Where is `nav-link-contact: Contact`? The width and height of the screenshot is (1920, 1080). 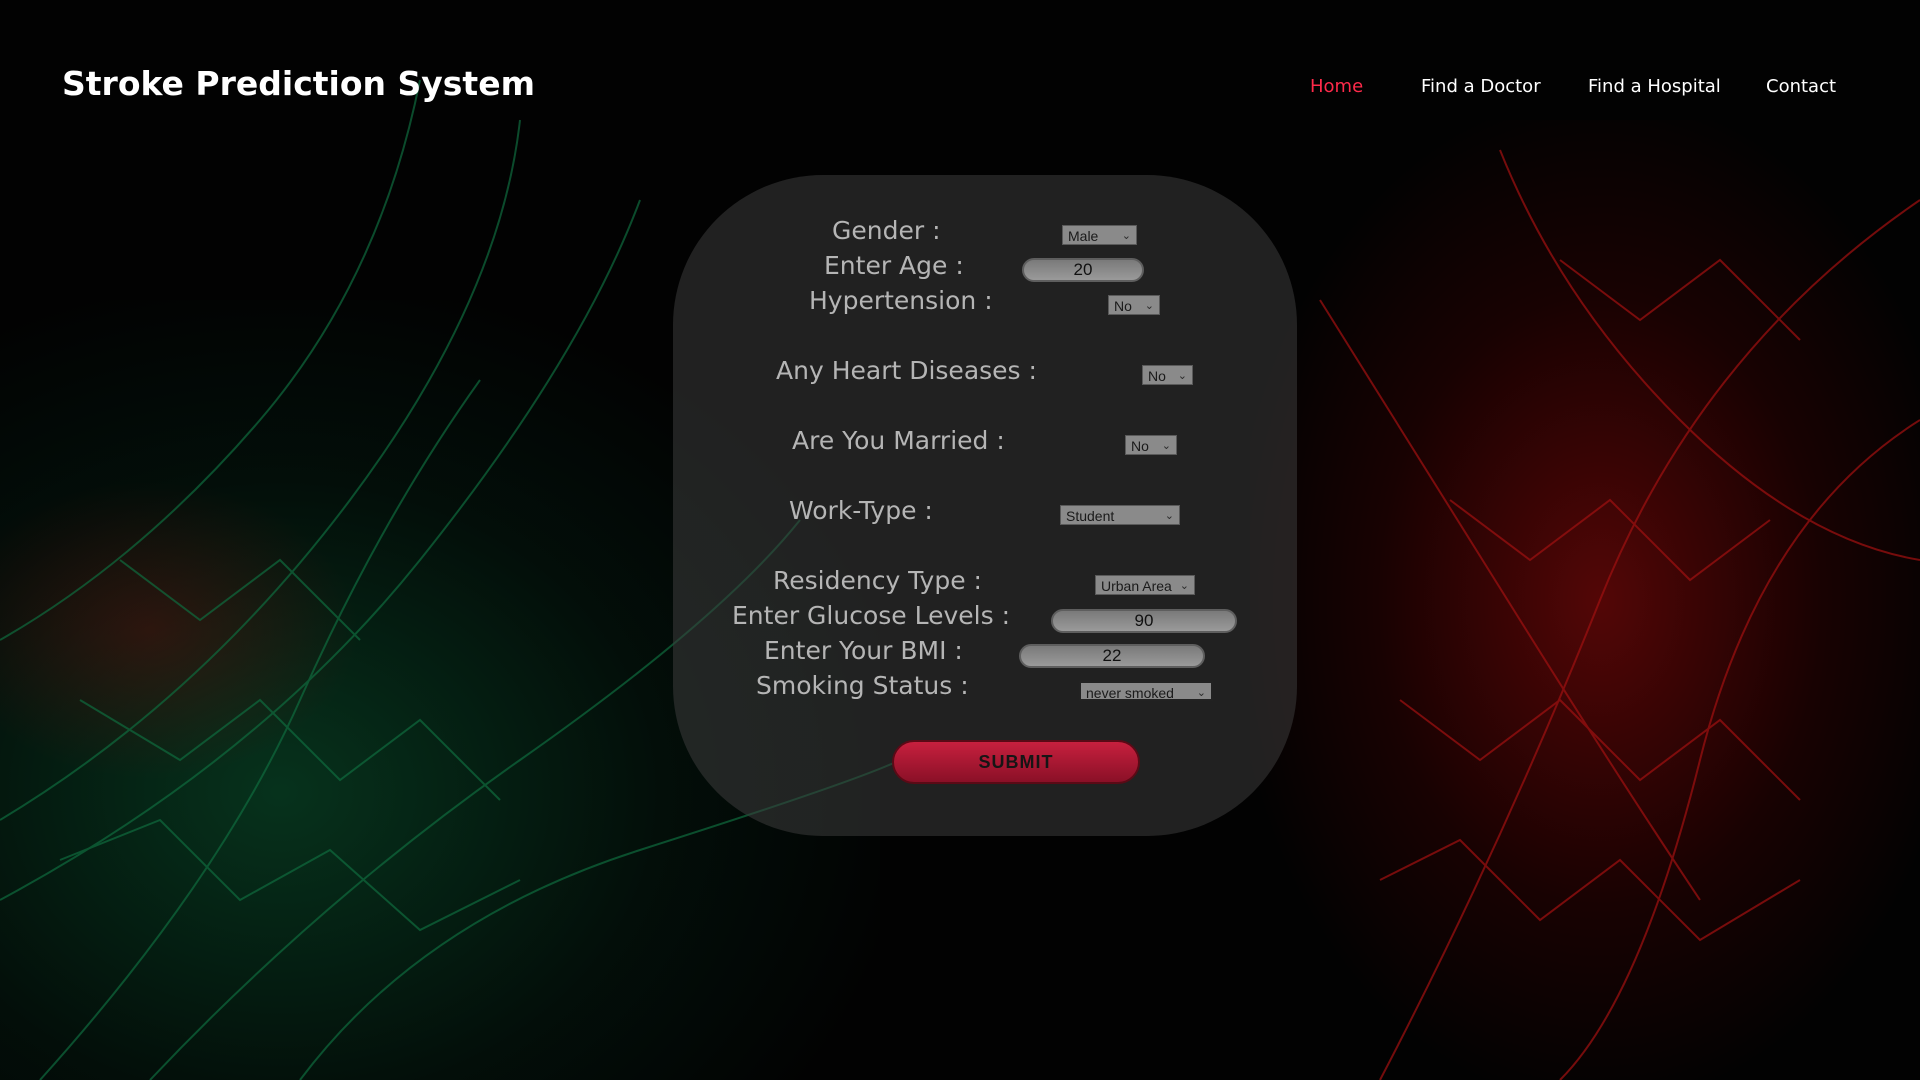
nav-link-contact: Contact is located at coordinates (1801, 86).